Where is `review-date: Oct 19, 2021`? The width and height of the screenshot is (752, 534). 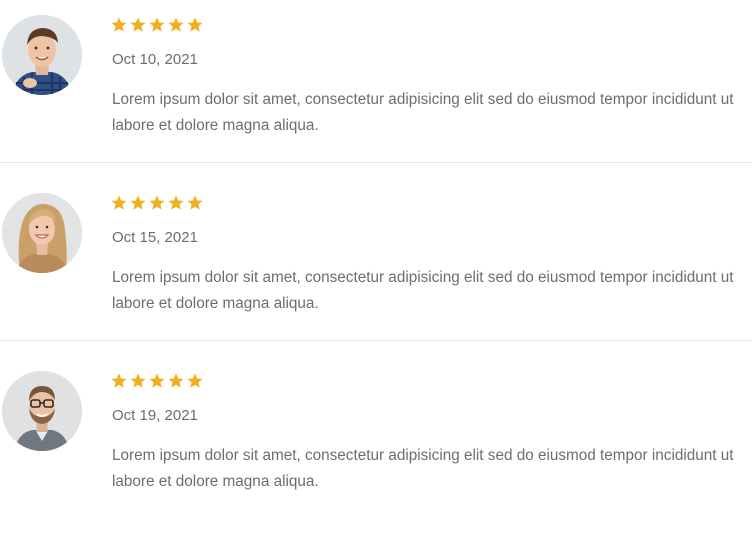
review-date: Oct 19, 2021 is located at coordinates (155, 415).